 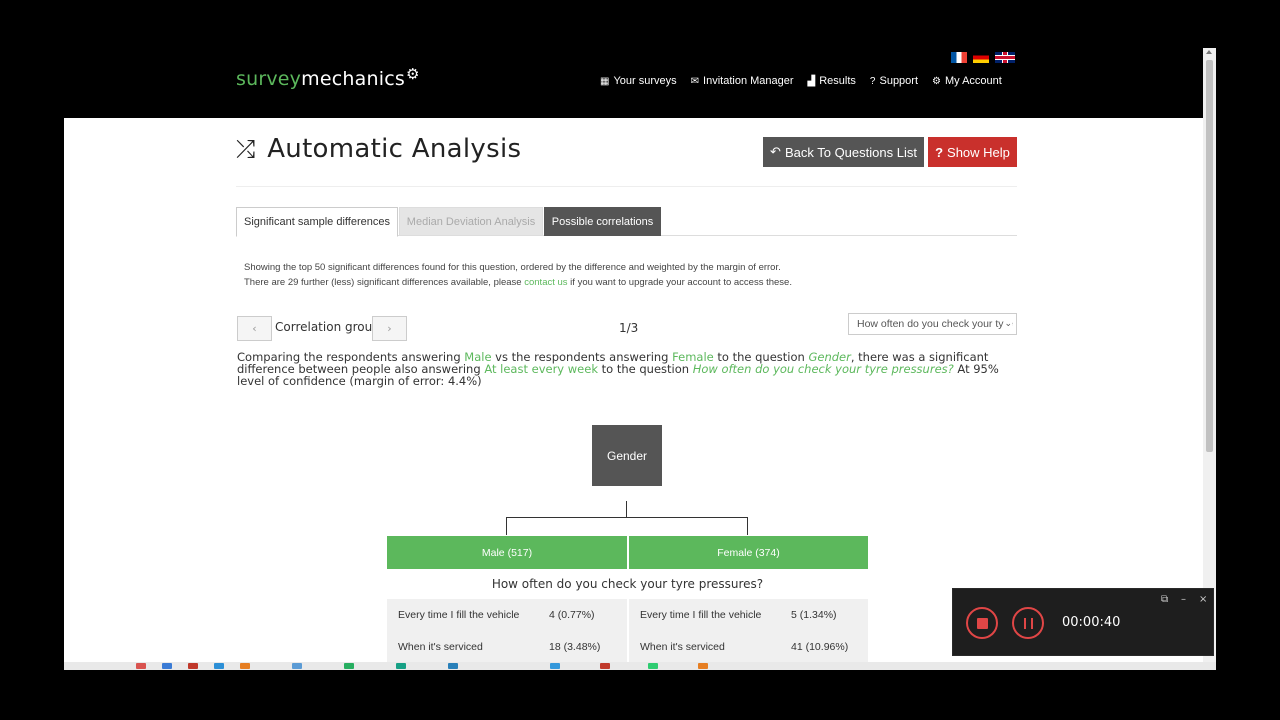 I want to click on divider, so click(x=626, y=186).